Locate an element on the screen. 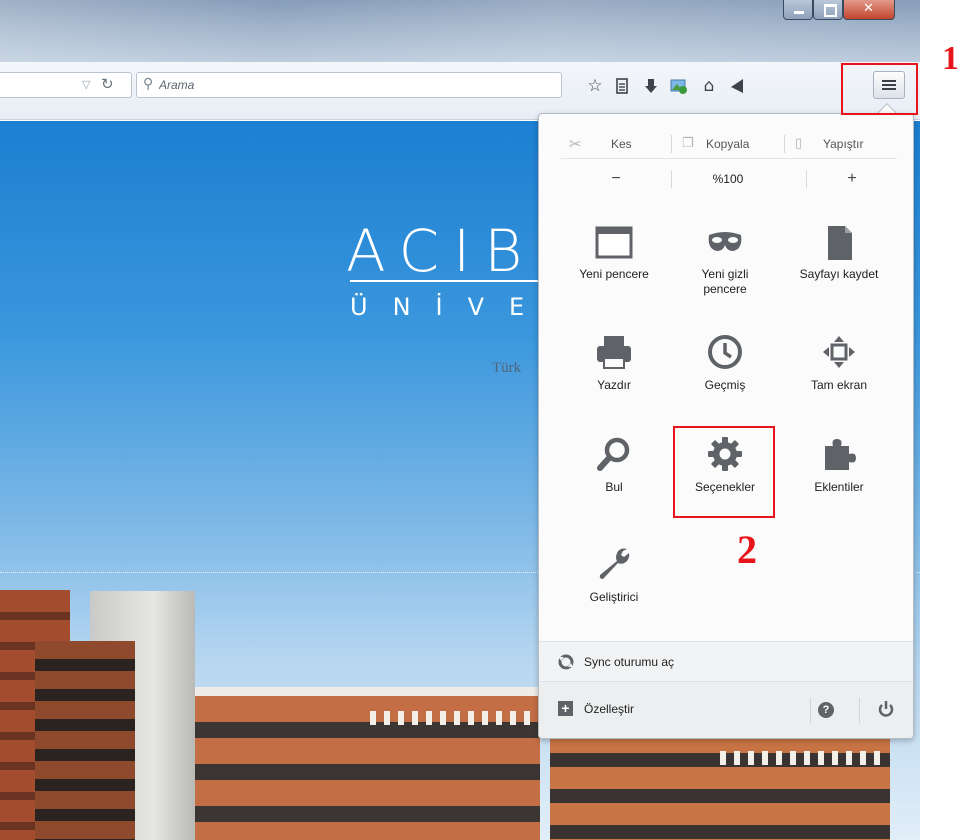 The height and width of the screenshot is (840, 971). logo-divider is located at coordinates (450, 281).